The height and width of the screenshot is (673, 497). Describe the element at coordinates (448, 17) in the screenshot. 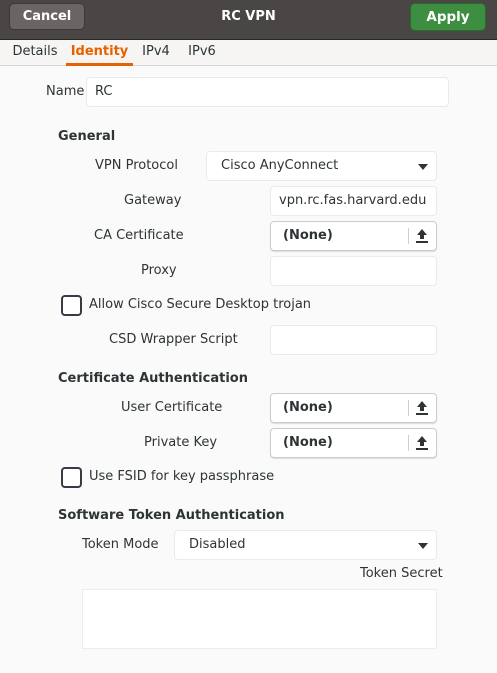

I see `apply-button: Apply` at that location.